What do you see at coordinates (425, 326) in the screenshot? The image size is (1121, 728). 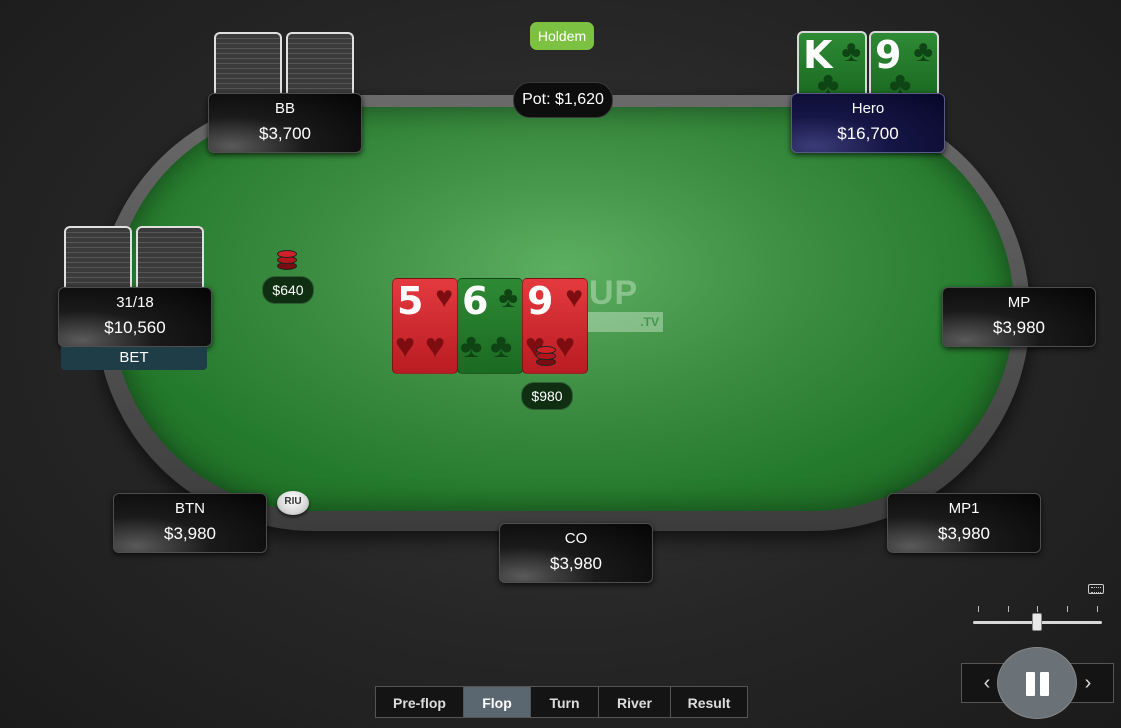 I see `board-card-1: 5 ♥ ♥ ♥` at bounding box center [425, 326].